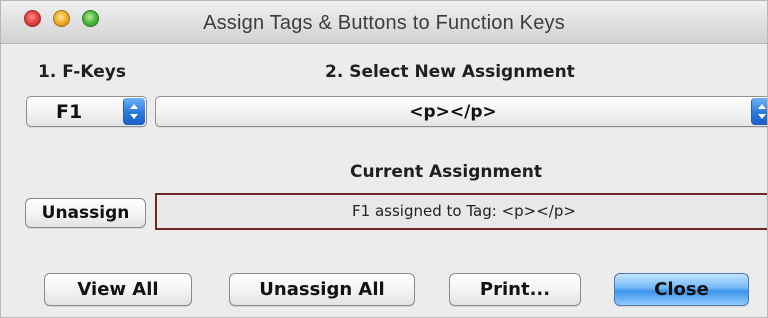  I want to click on close-button: Close, so click(681, 289).